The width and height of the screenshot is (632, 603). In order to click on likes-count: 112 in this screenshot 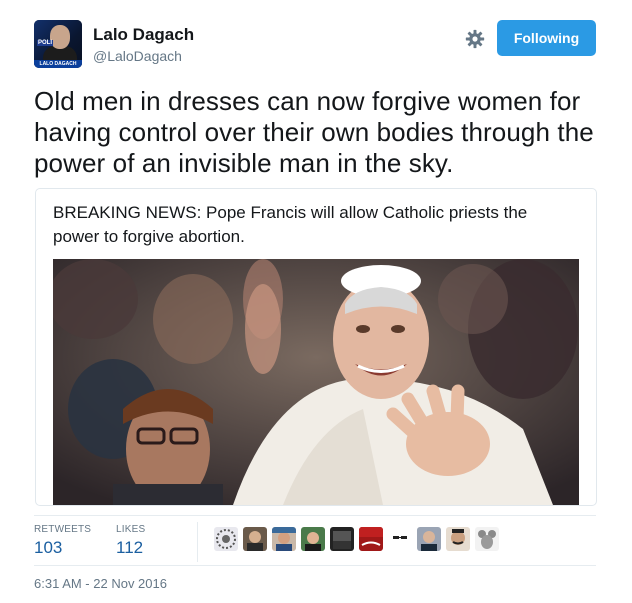, I will do `click(129, 548)`.